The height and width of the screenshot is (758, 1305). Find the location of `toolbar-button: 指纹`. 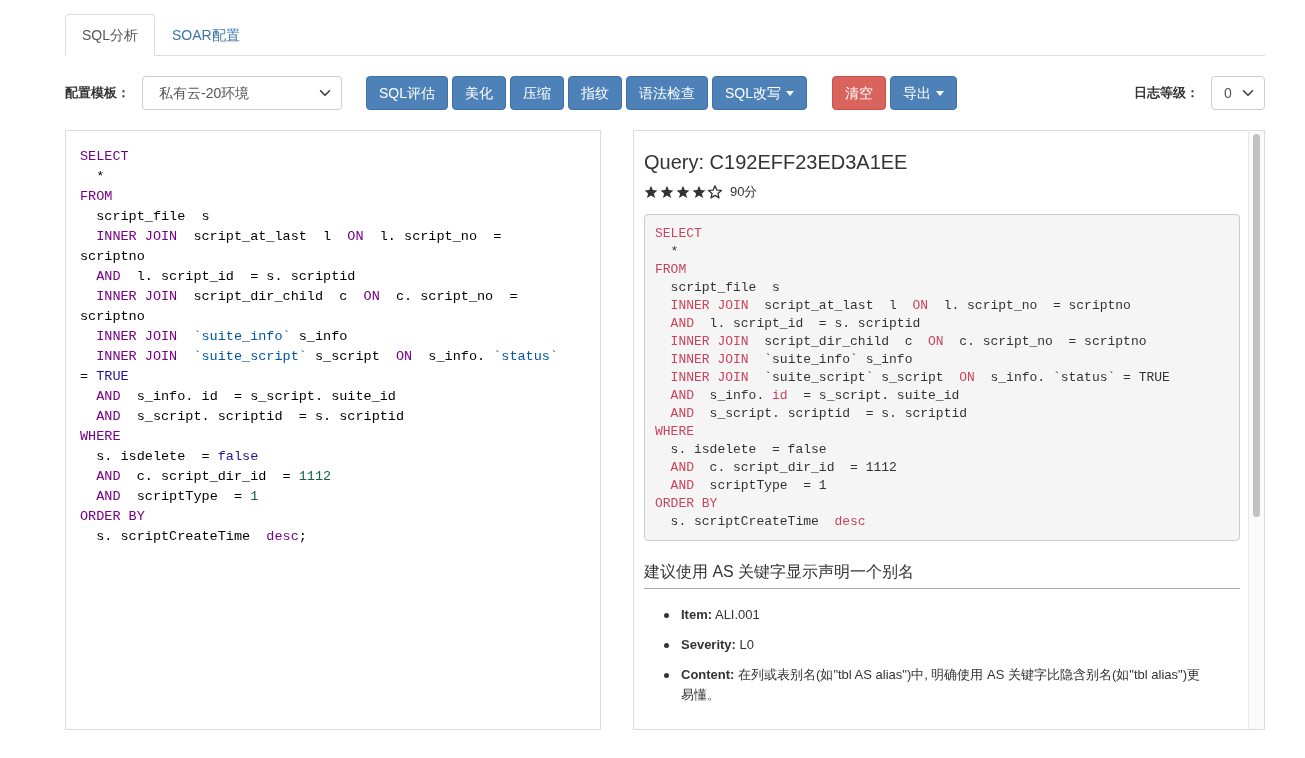

toolbar-button: 指纹 is located at coordinates (595, 93).